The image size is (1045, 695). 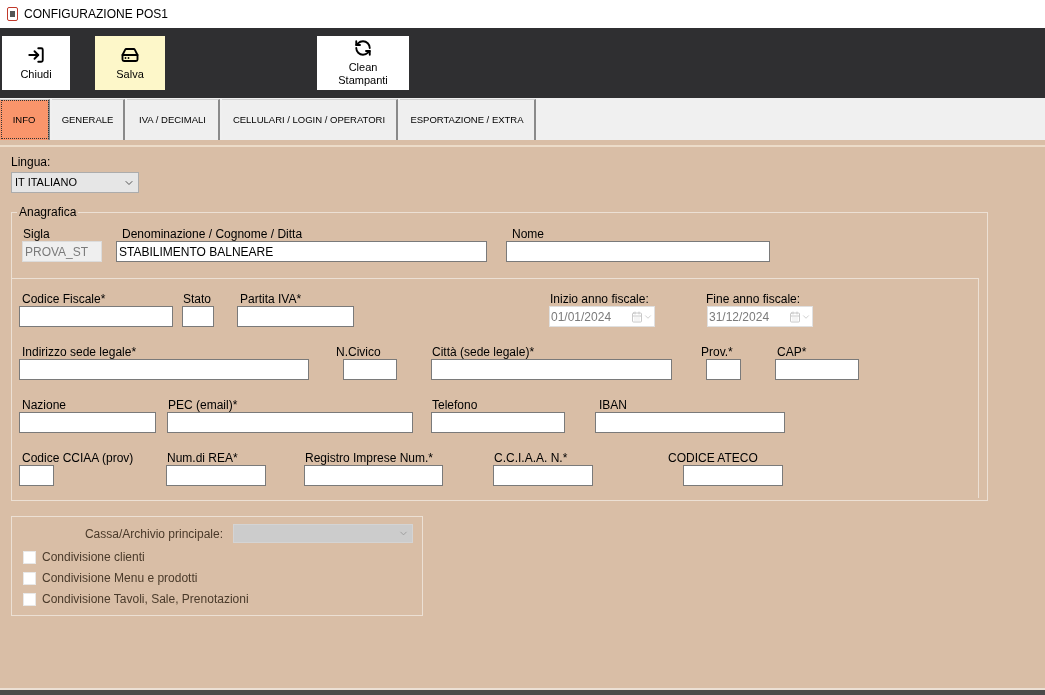 What do you see at coordinates (599, 299) in the screenshot?
I see `field-label: Inizio anno fiscale:` at bounding box center [599, 299].